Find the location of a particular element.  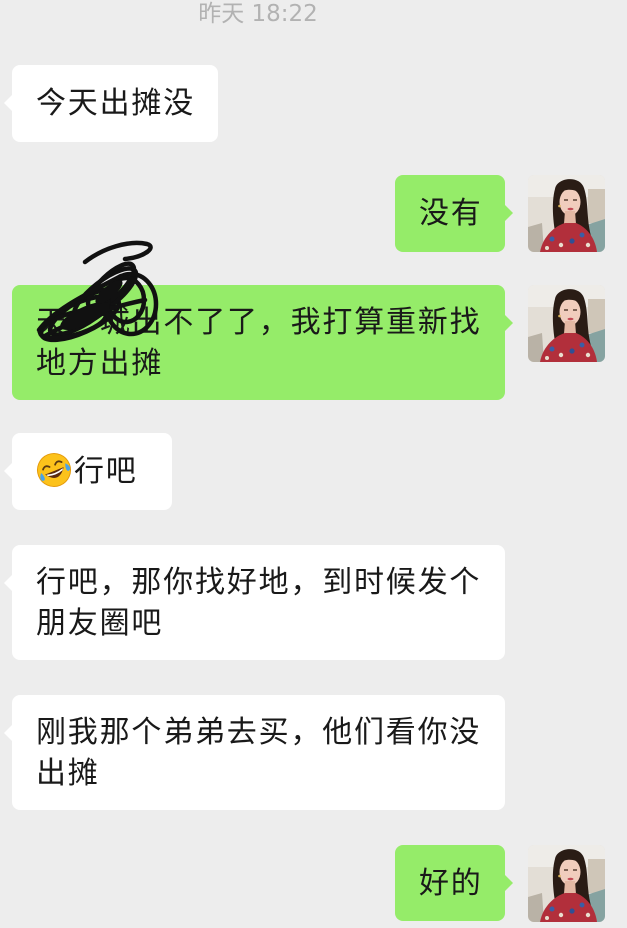

message-bubble-sent: 没有 is located at coordinates (454, 213).